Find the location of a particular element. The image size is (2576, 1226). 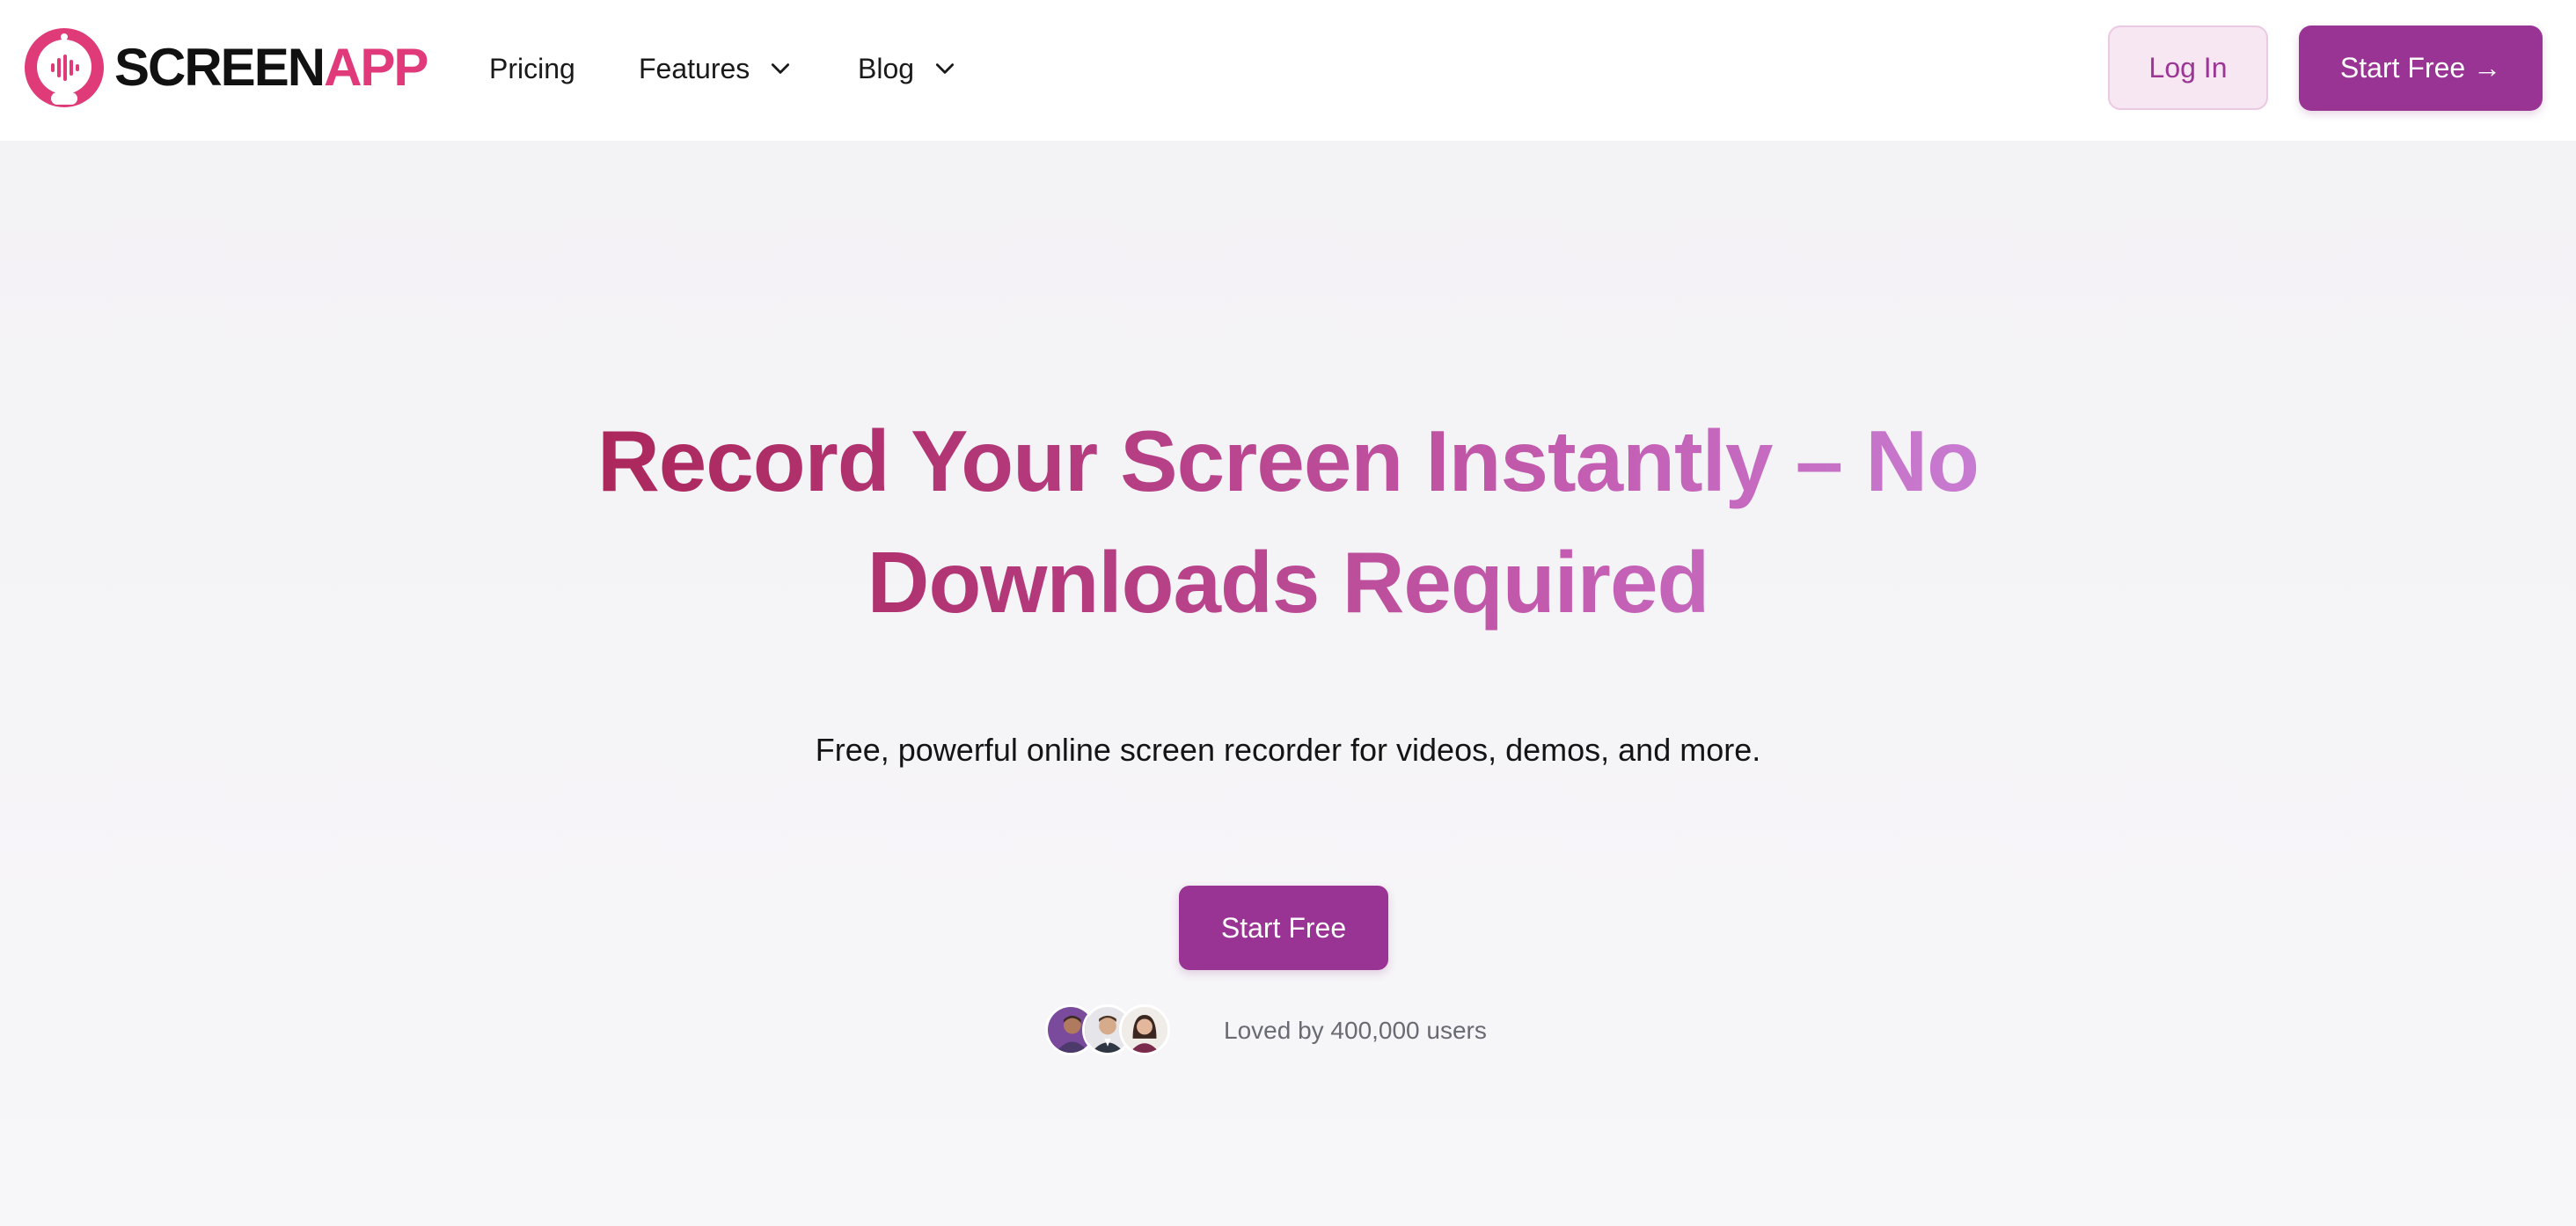

logo-word-app: APP is located at coordinates (376, 67).